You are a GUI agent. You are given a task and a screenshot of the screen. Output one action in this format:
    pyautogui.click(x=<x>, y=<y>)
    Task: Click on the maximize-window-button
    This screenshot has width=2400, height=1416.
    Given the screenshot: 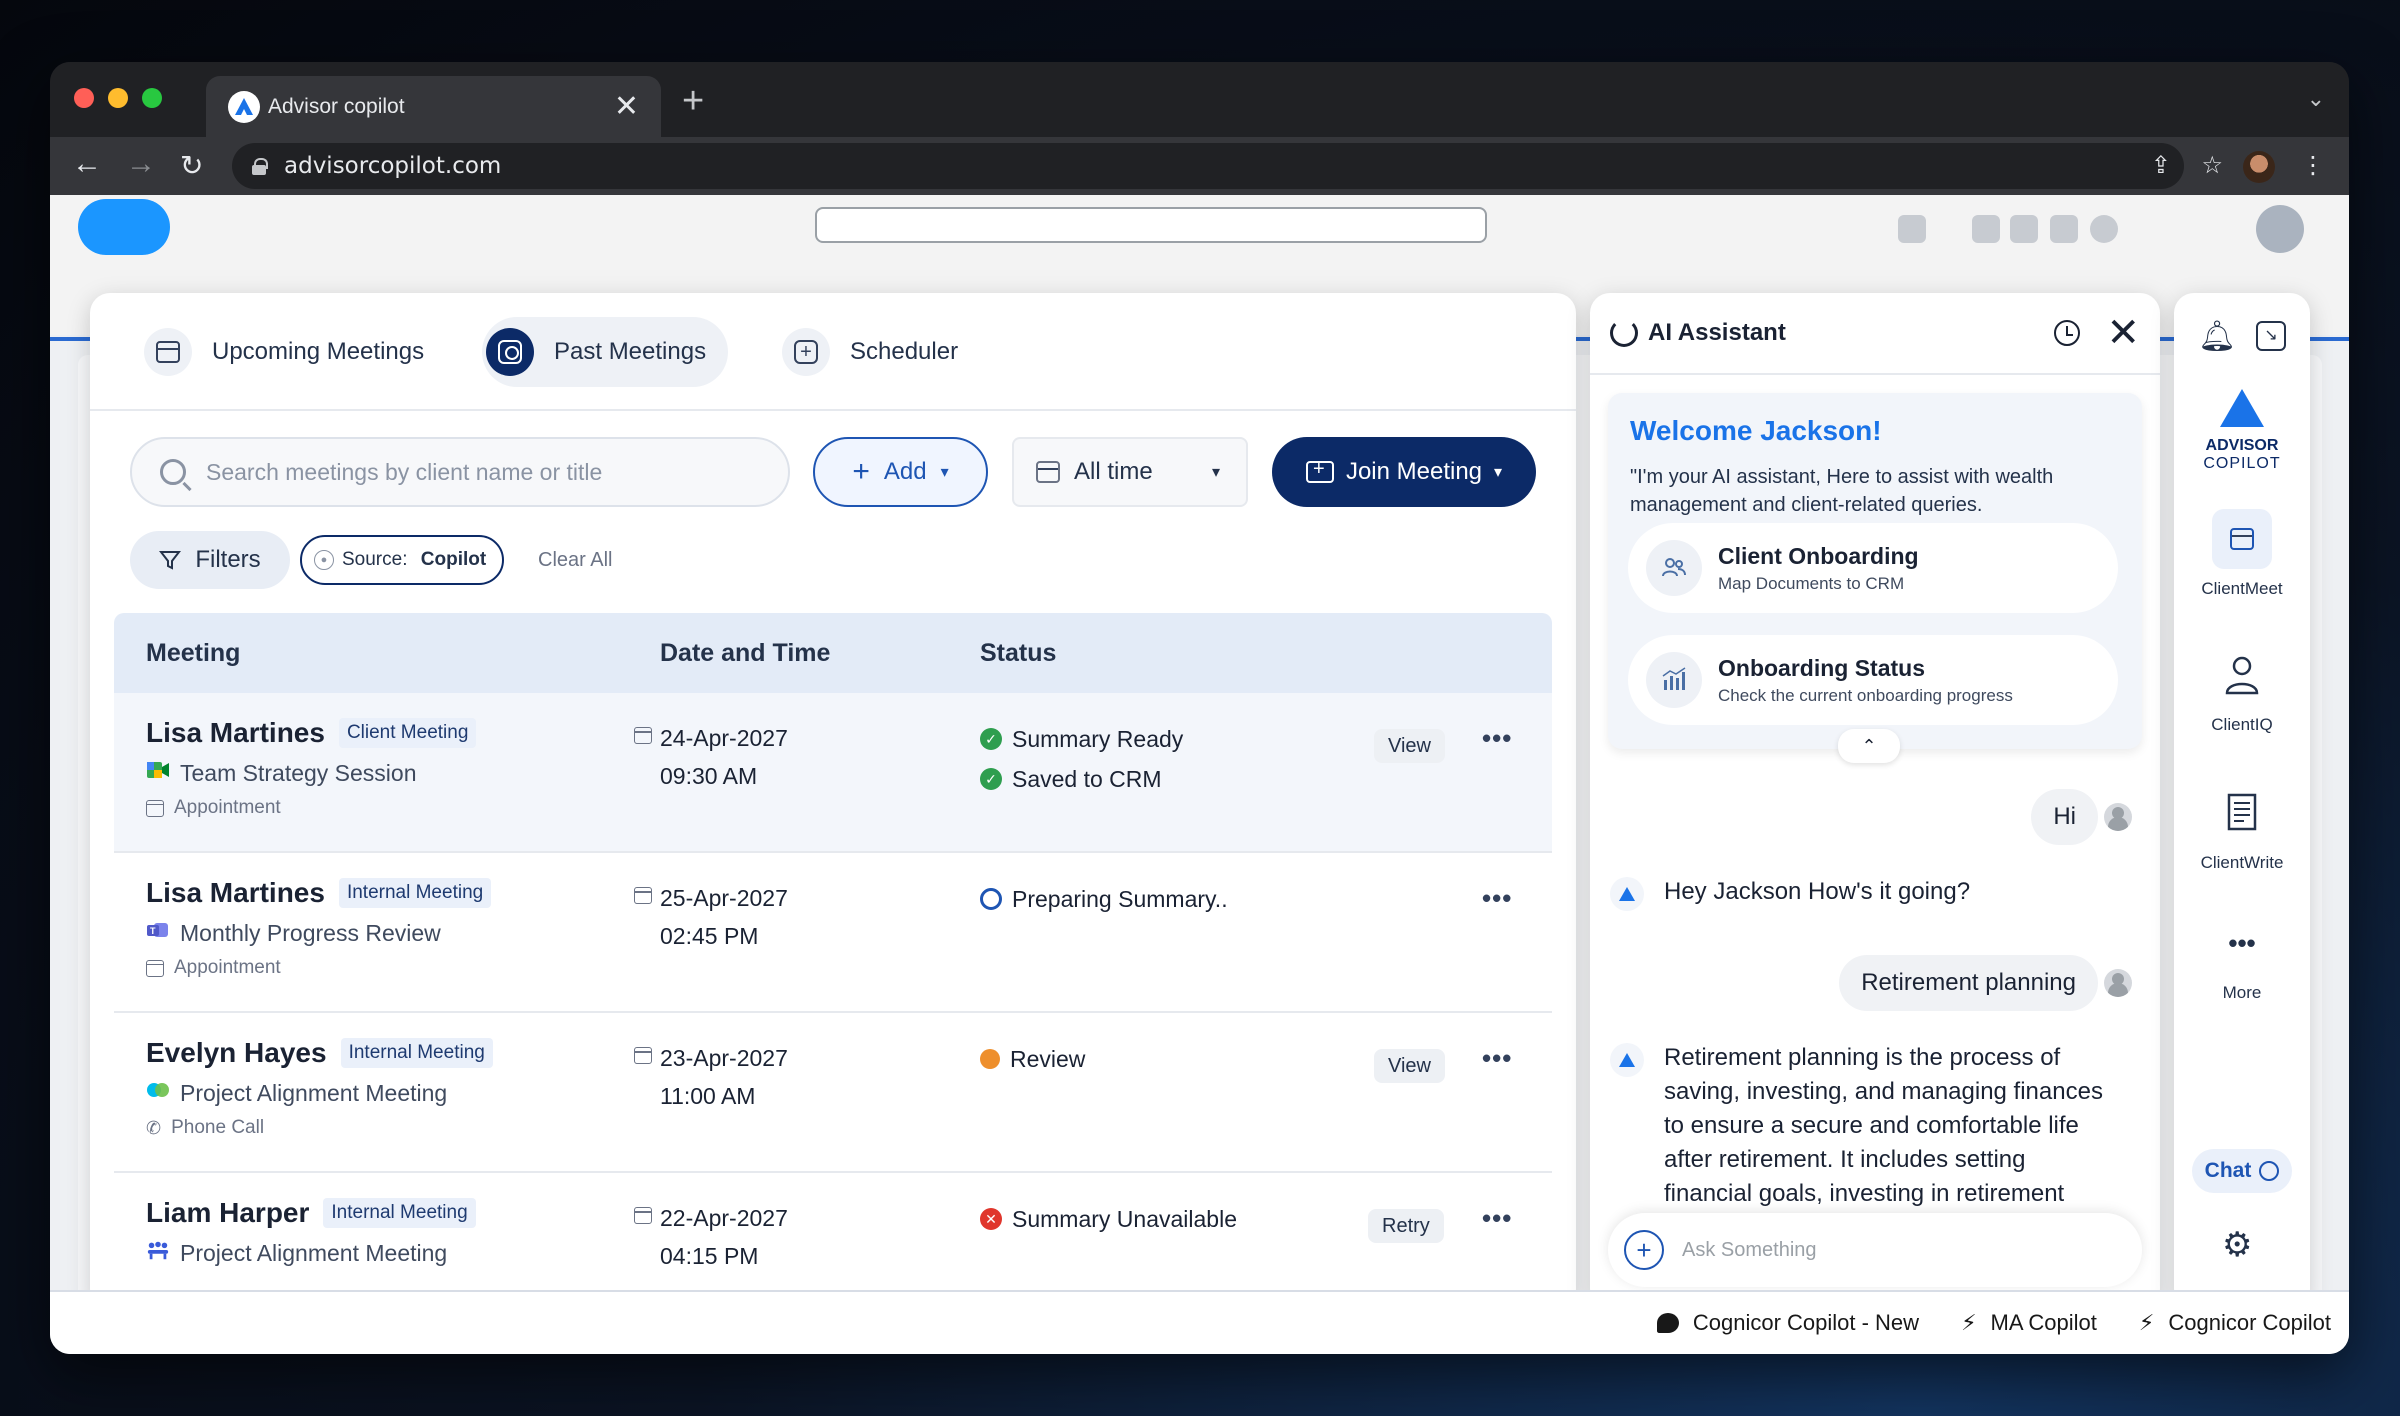 What is the action you would take?
    pyautogui.click(x=152, y=98)
    